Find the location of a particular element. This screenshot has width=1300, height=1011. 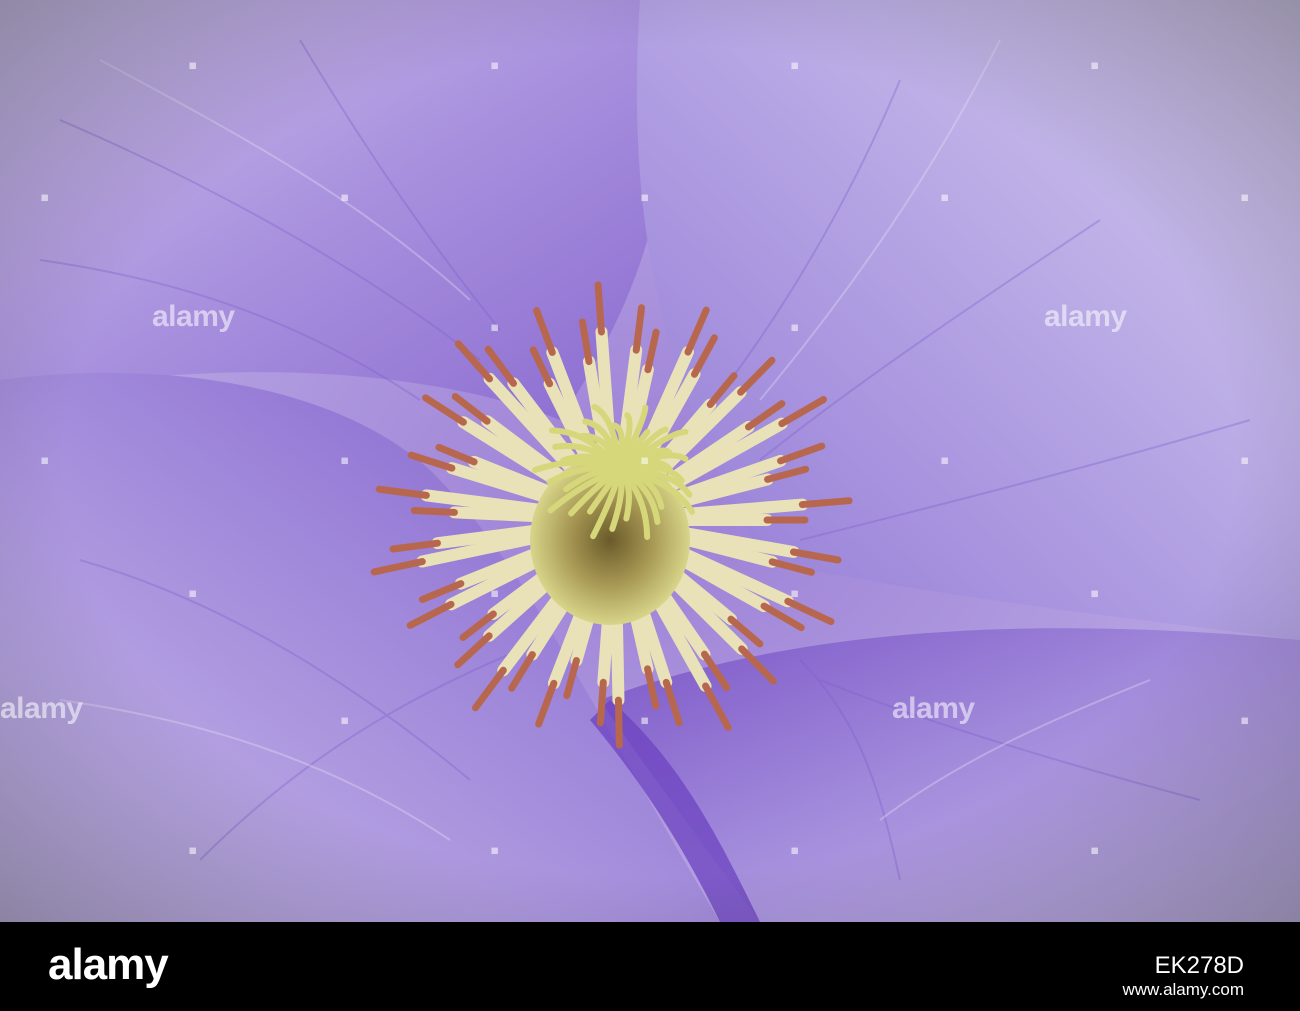

image-id: EK278D is located at coordinates (1199, 965).